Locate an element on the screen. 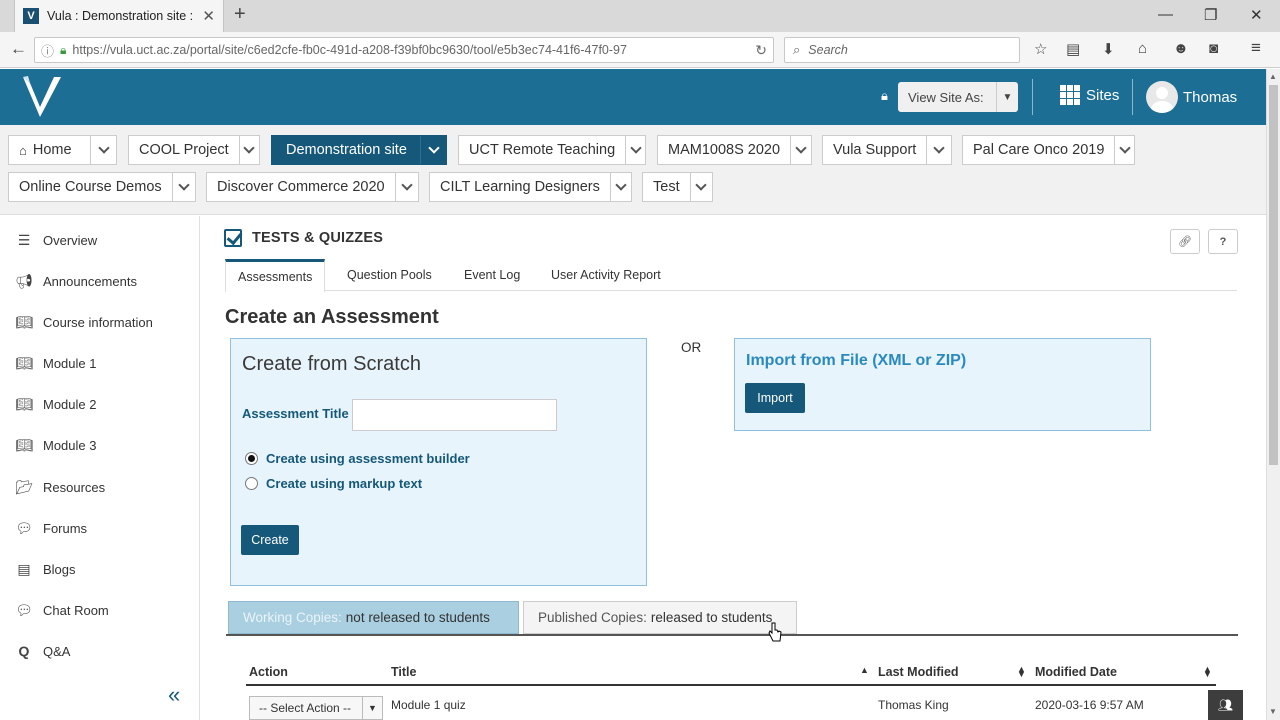 This screenshot has height=720, width=1280. radio-unselected is located at coordinates (251, 483).